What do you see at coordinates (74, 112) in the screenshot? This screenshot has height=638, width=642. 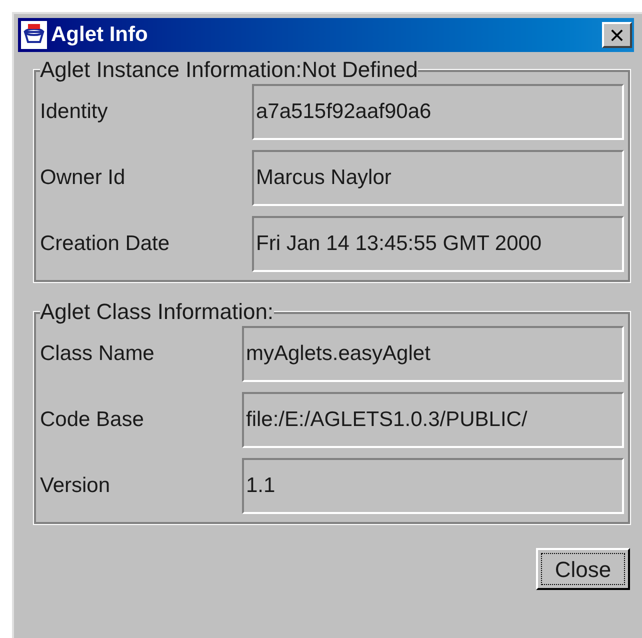 I see `field-label: Identity` at bounding box center [74, 112].